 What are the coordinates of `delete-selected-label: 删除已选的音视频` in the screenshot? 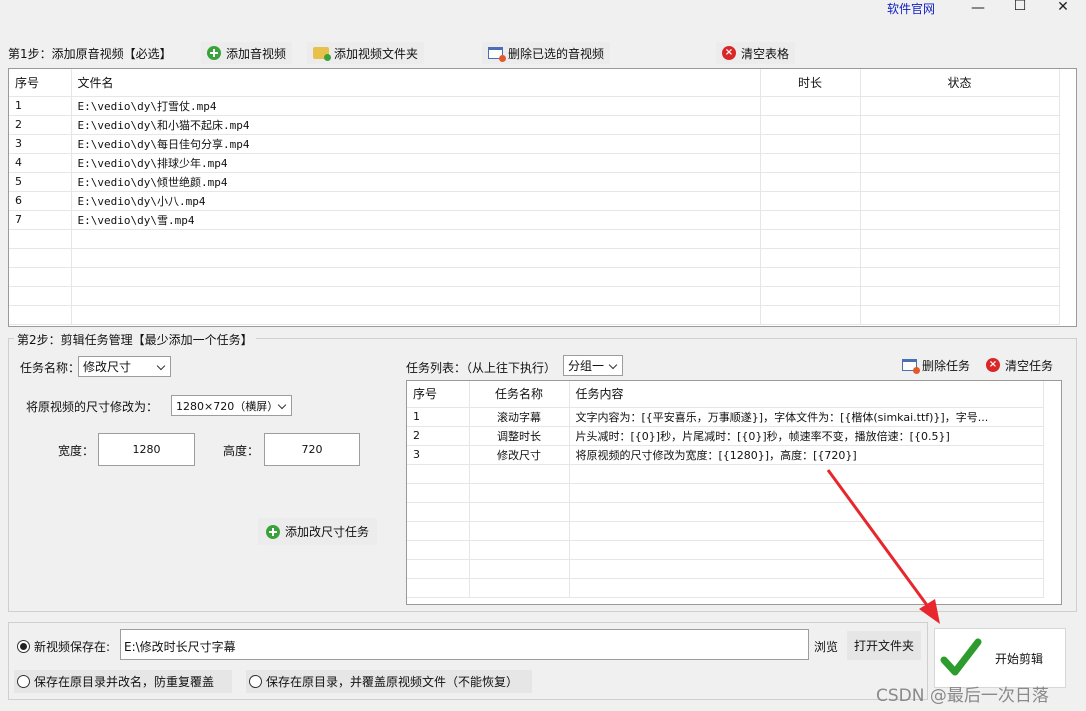 It's located at (556, 53).